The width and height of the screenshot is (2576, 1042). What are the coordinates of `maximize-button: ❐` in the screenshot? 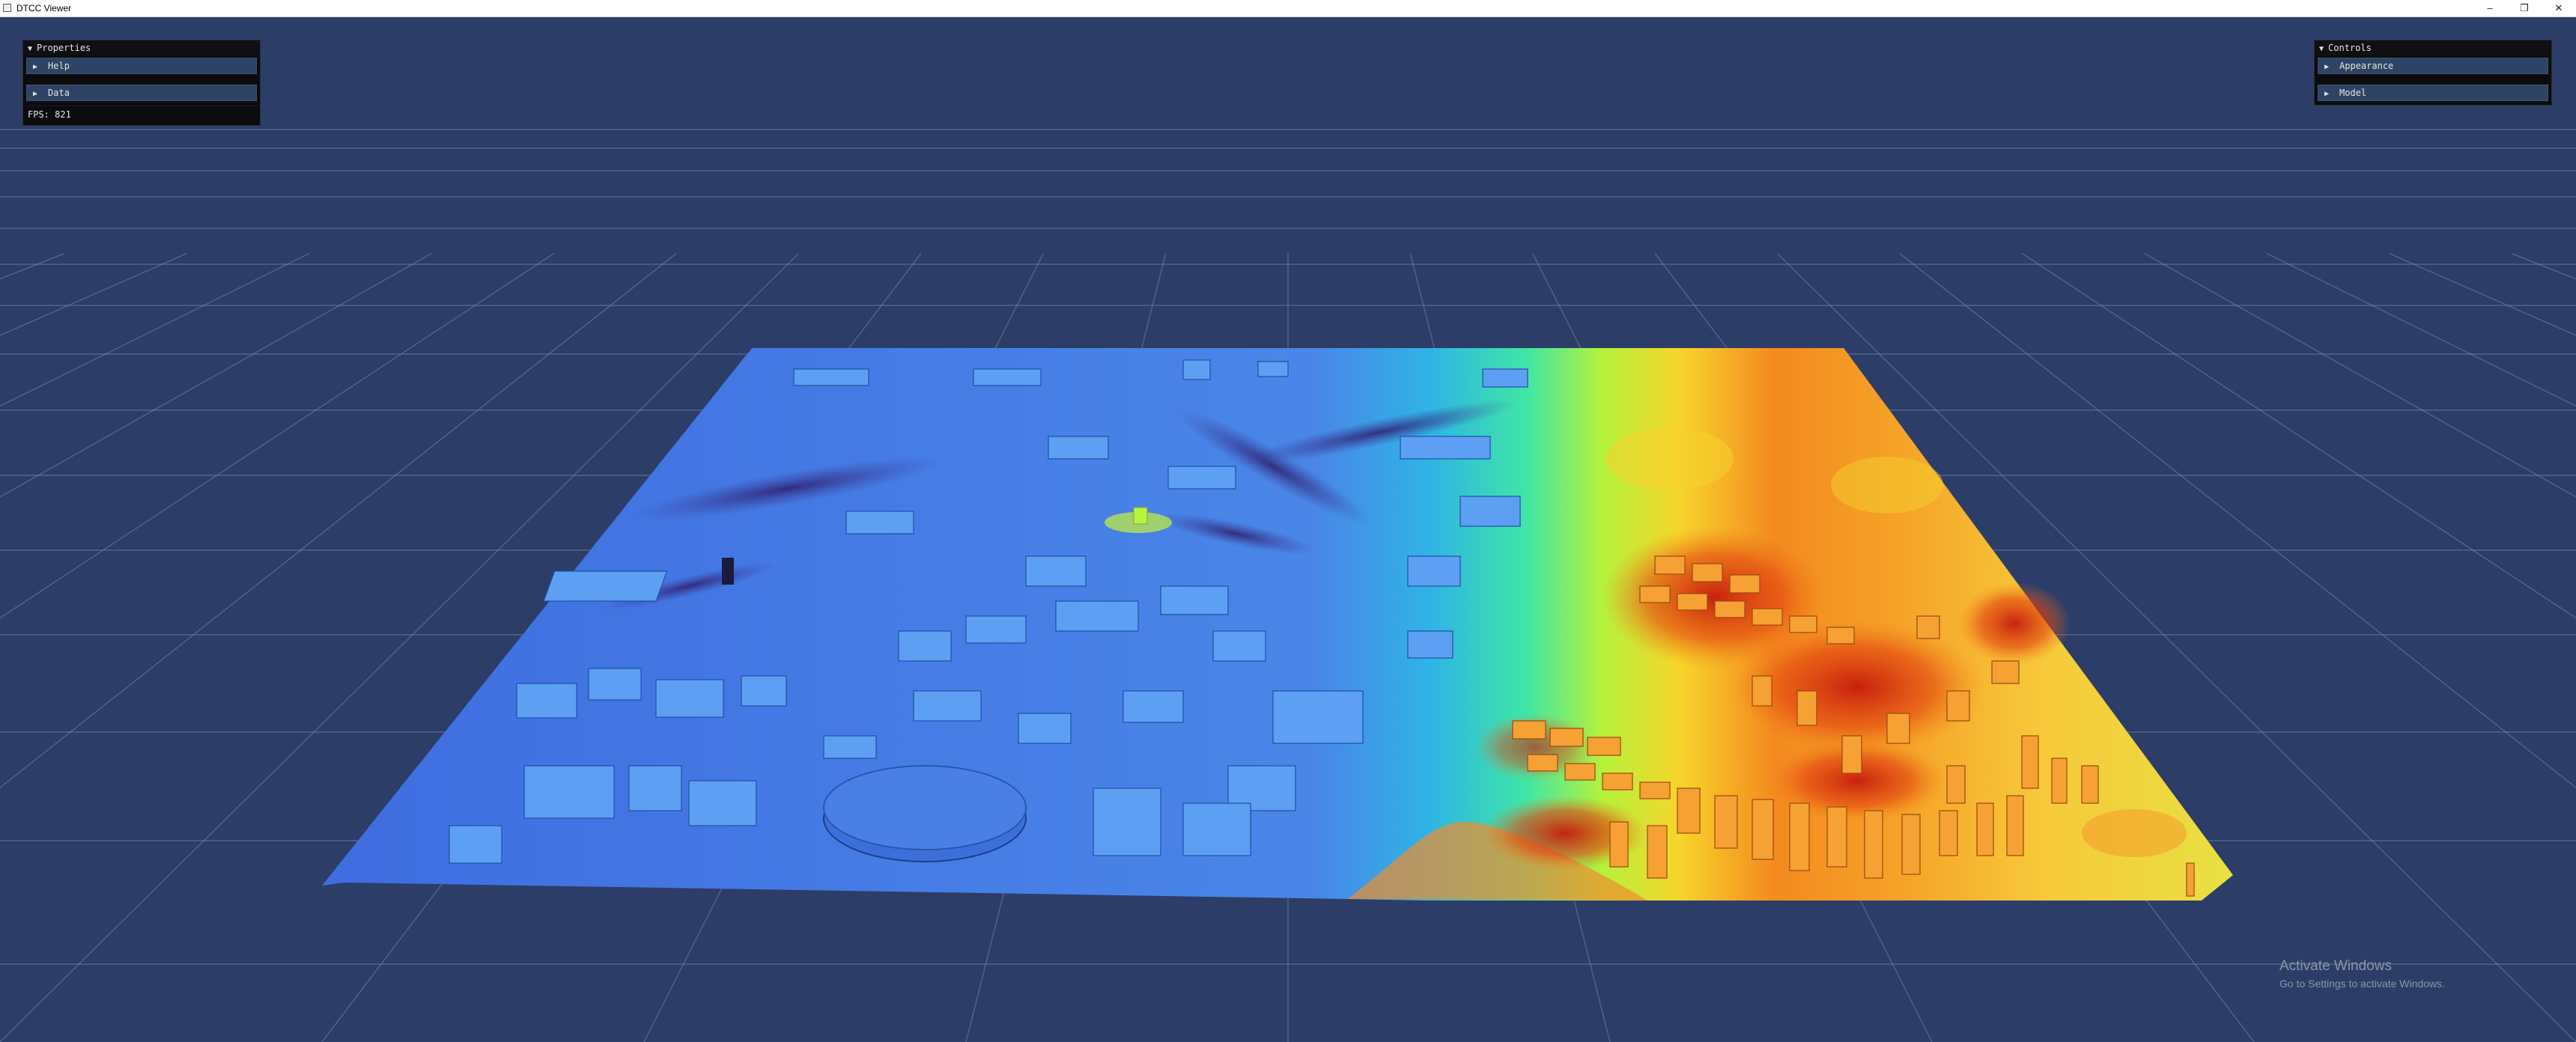 It's located at (2524, 8).